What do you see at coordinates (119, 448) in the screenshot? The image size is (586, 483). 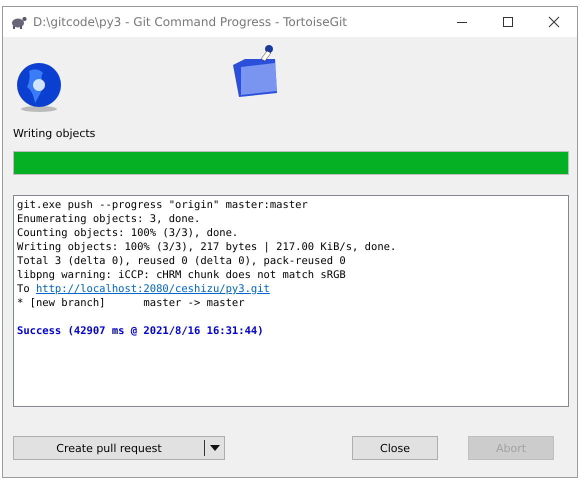 I see `create-pull-request-button: Create pull request` at bounding box center [119, 448].